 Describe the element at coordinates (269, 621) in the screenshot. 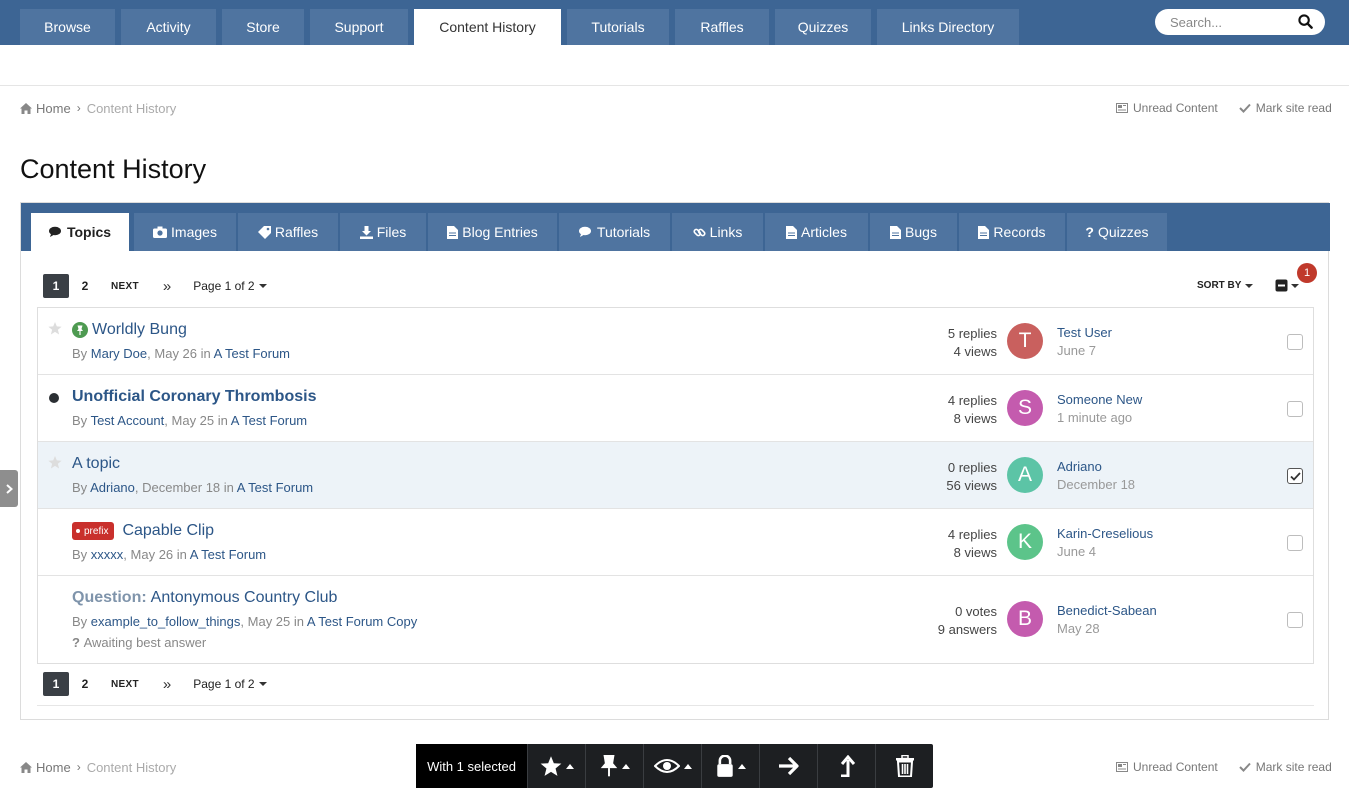

I see `topic-date: May 25` at that location.